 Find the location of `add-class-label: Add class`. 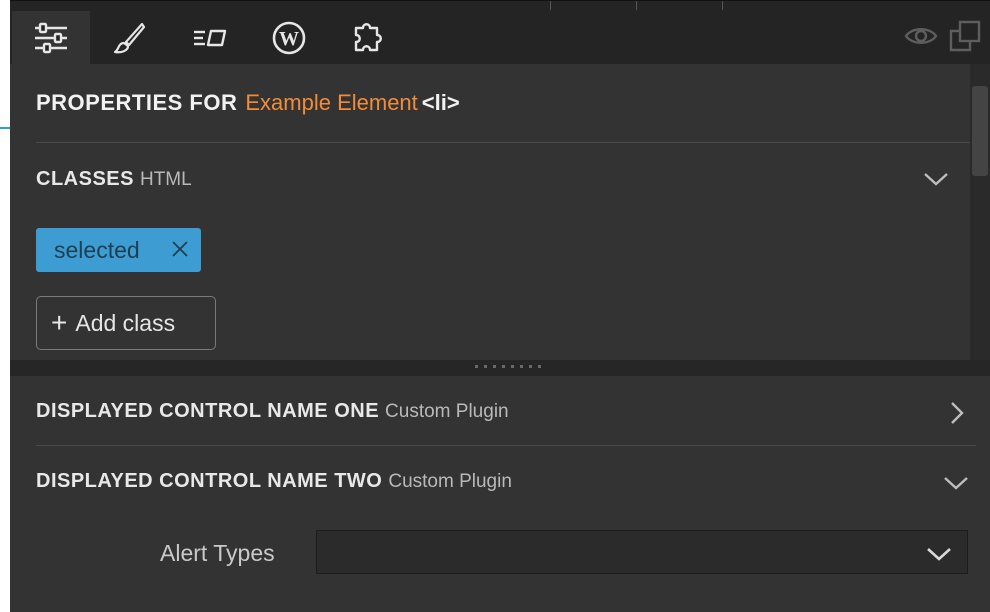

add-class-label: Add class is located at coordinates (125, 322).